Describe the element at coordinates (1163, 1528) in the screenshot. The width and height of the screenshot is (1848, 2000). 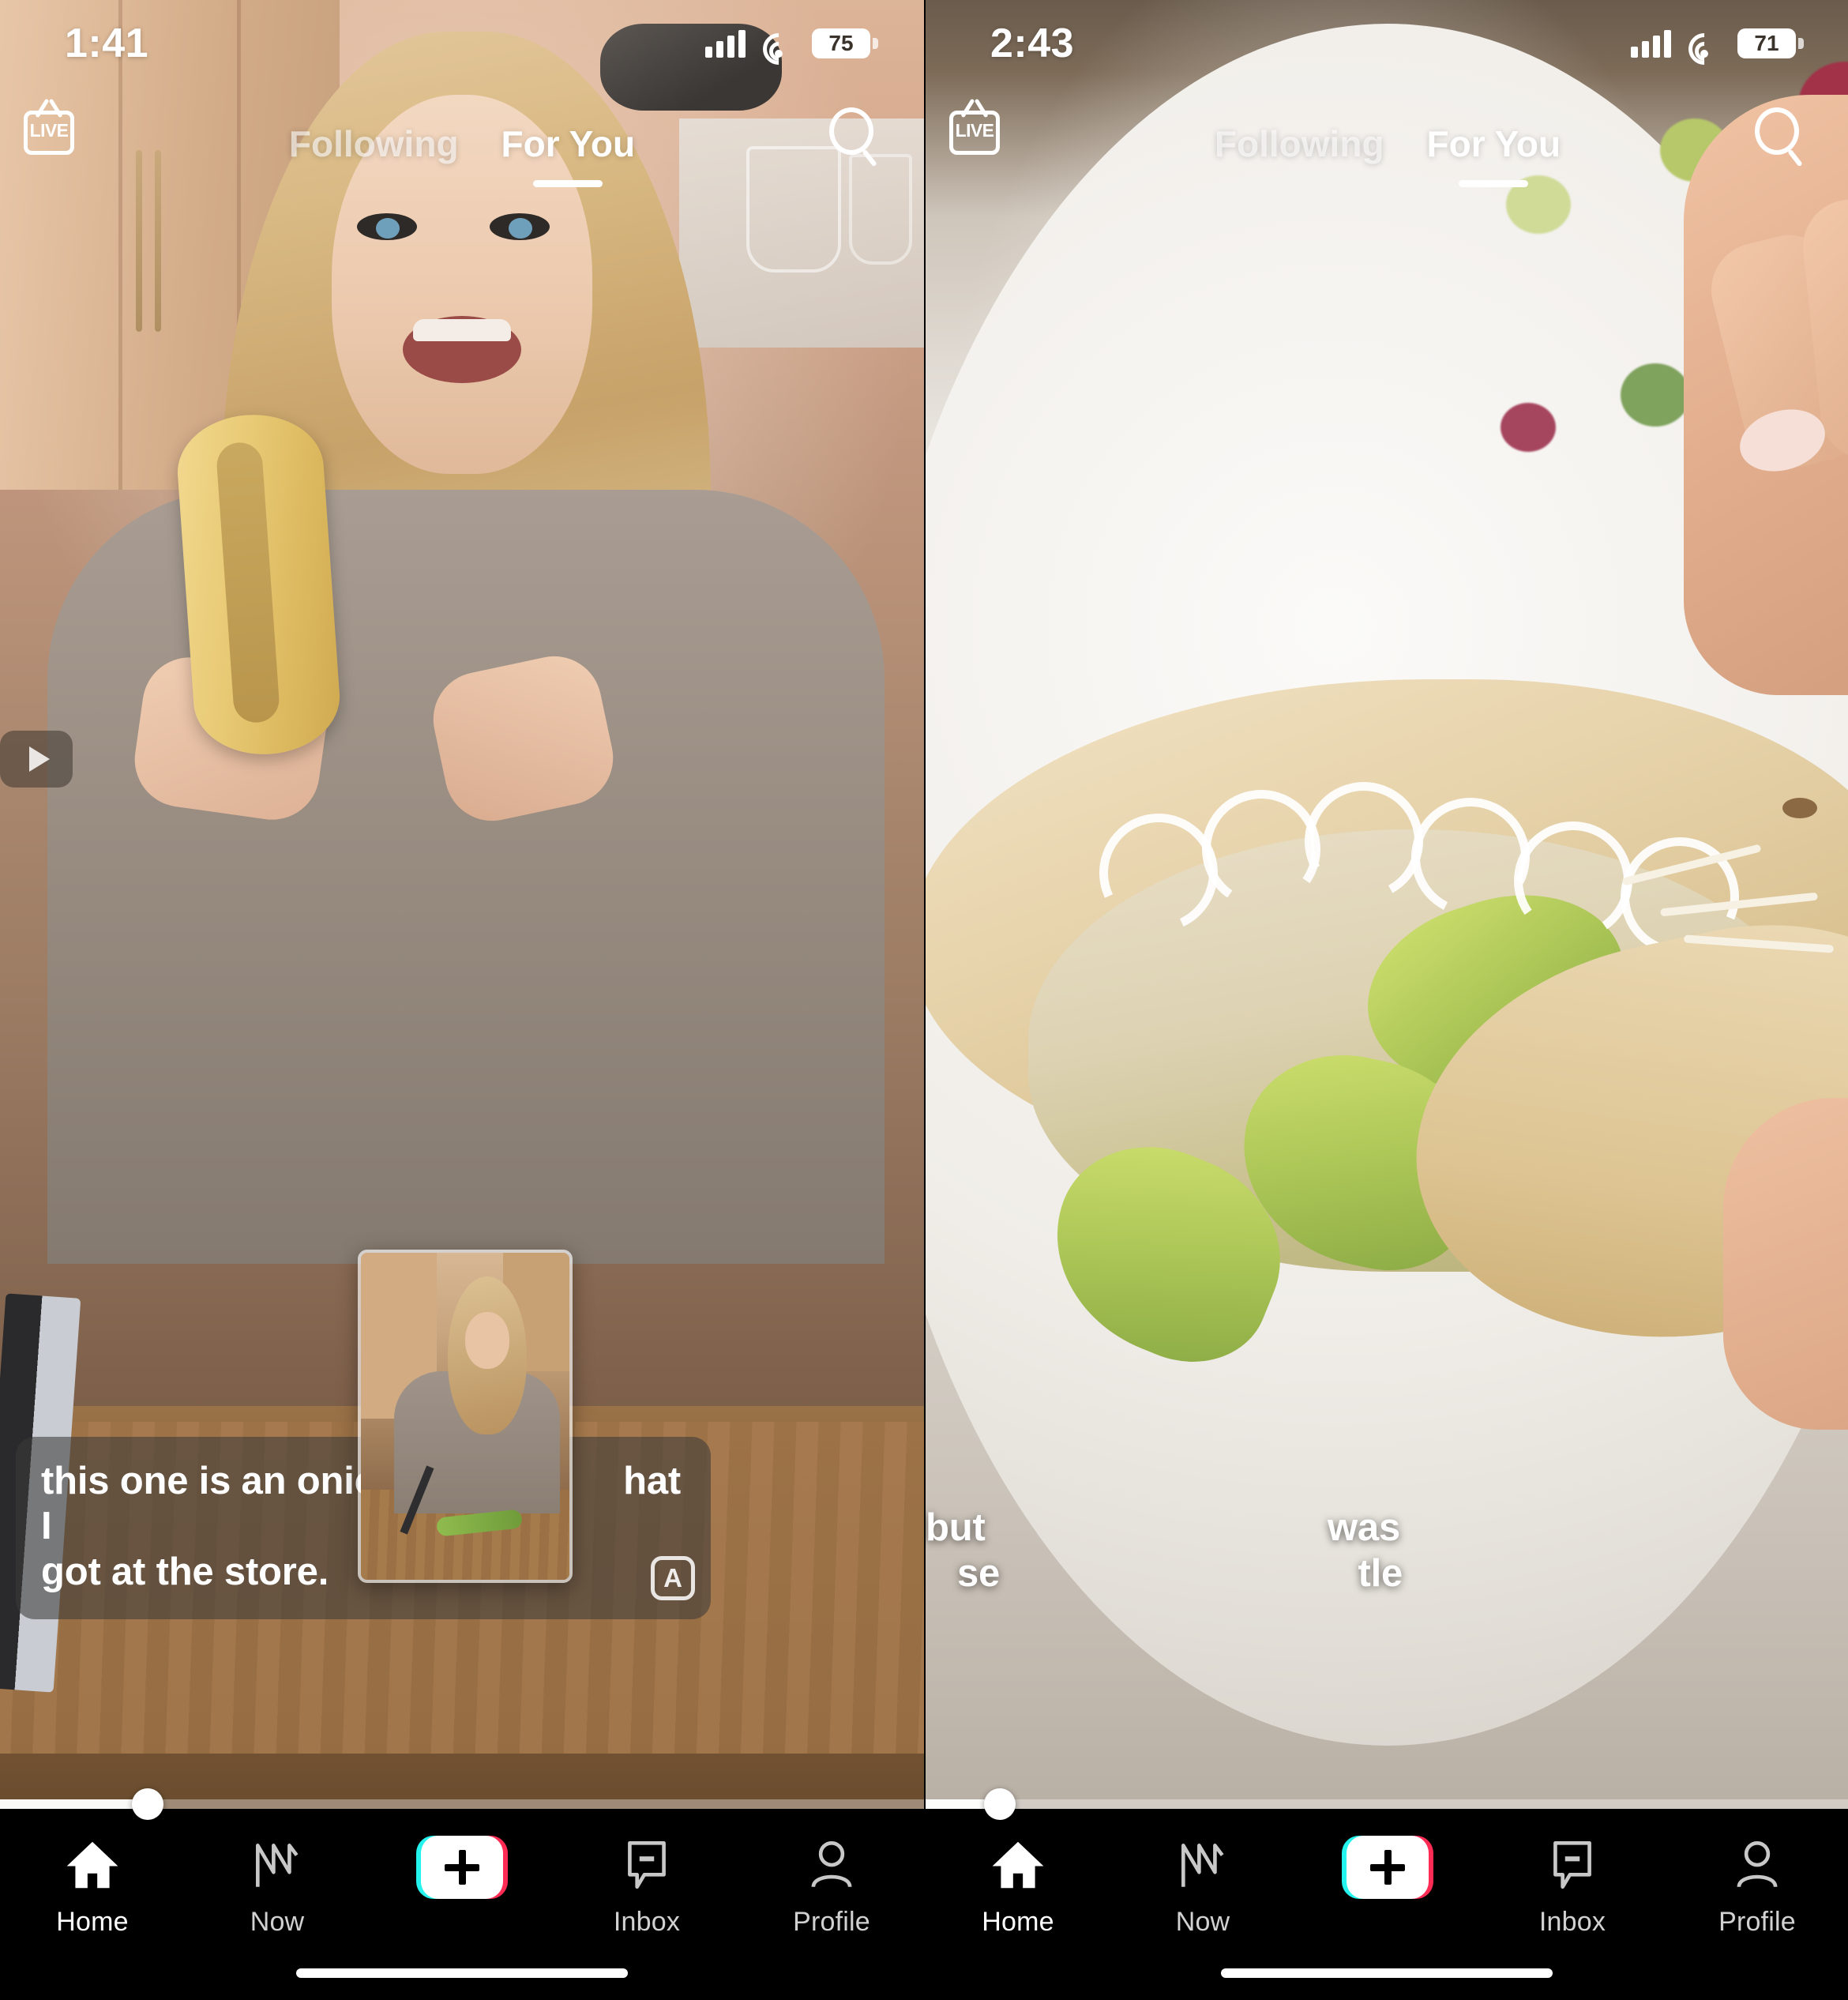
I see `caption-line-1: but was` at that location.